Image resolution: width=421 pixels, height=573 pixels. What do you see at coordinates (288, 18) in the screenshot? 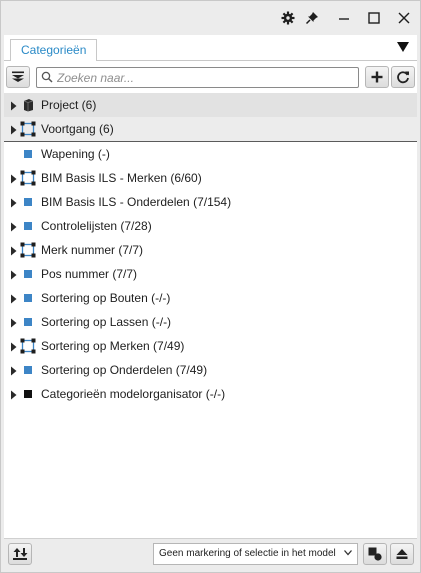
I see `gear-icon` at bounding box center [288, 18].